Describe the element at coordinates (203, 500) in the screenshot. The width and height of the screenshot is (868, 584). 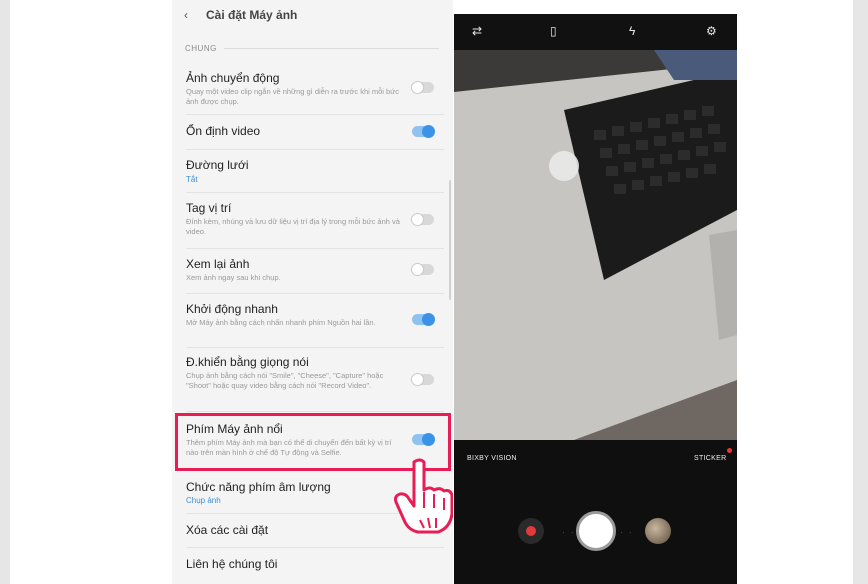
I see `setting-value: Chụp ảnh` at that location.